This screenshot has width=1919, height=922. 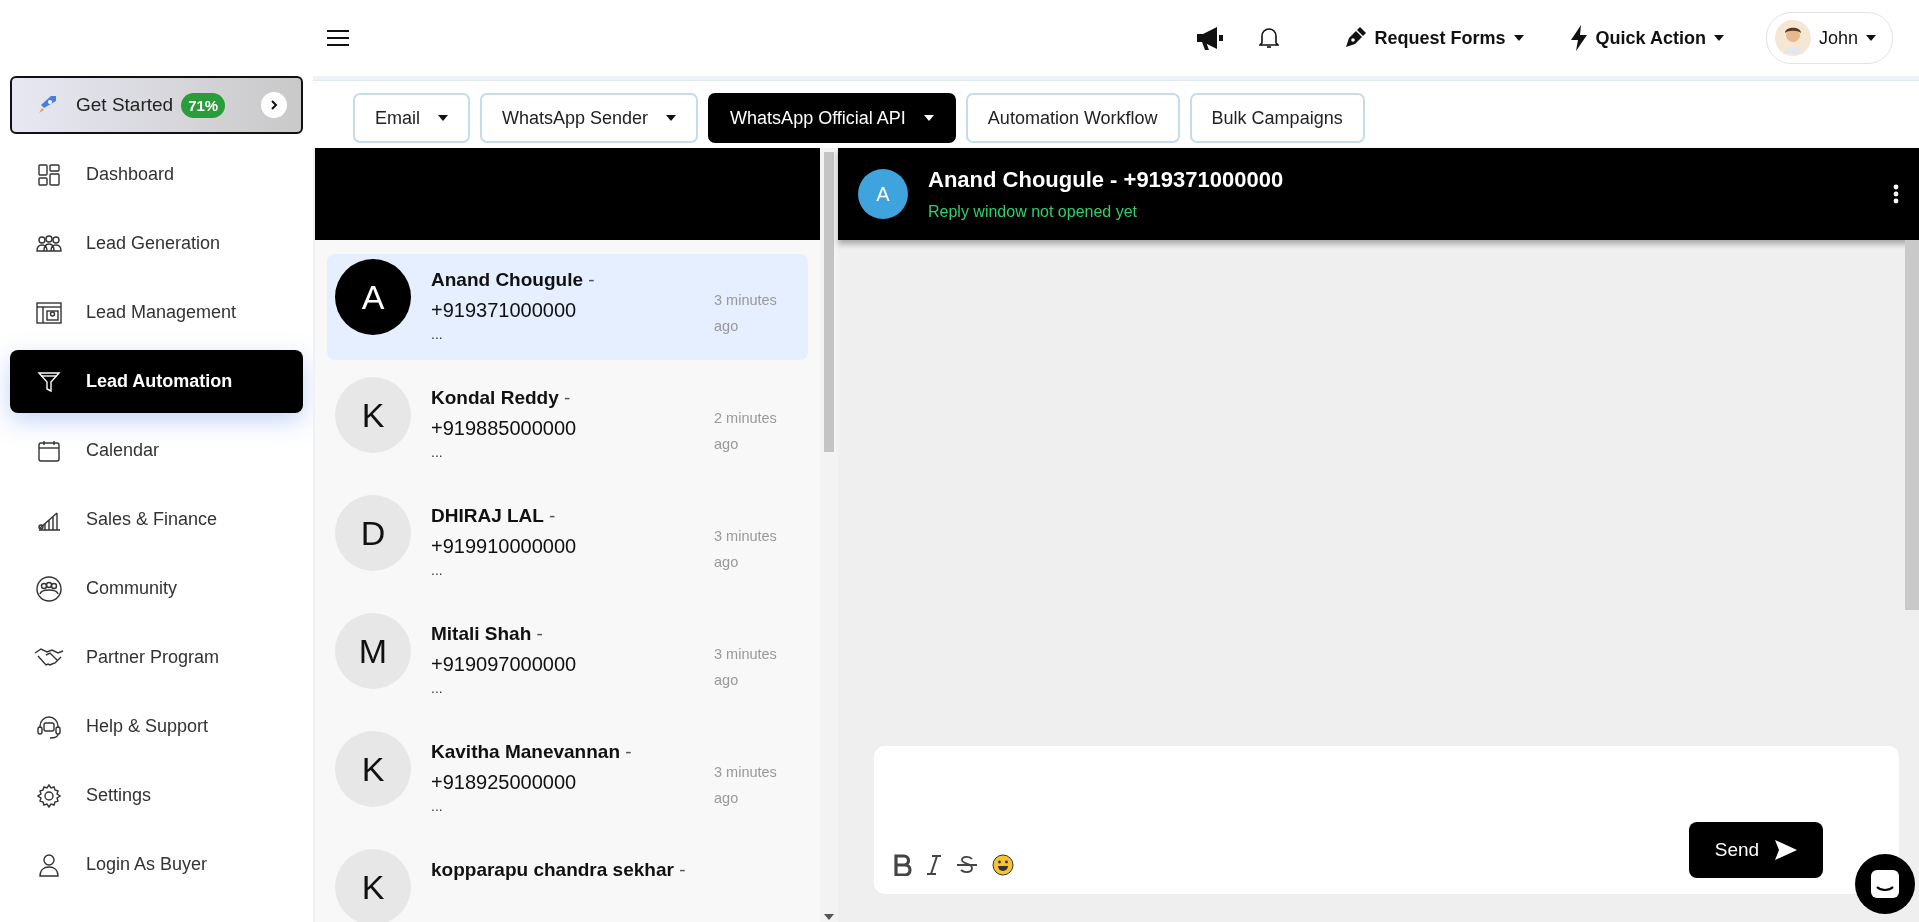 What do you see at coordinates (1756, 850) in the screenshot?
I see `send-button: Send` at bounding box center [1756, 850].